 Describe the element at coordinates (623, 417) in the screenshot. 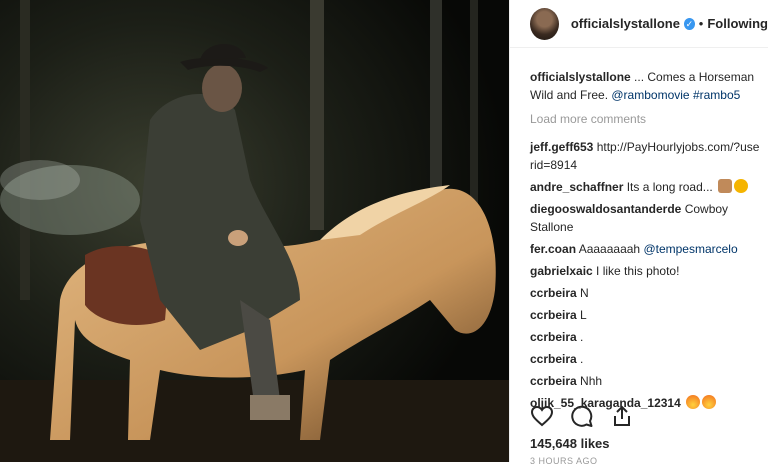

I see `share-icon` at that location.